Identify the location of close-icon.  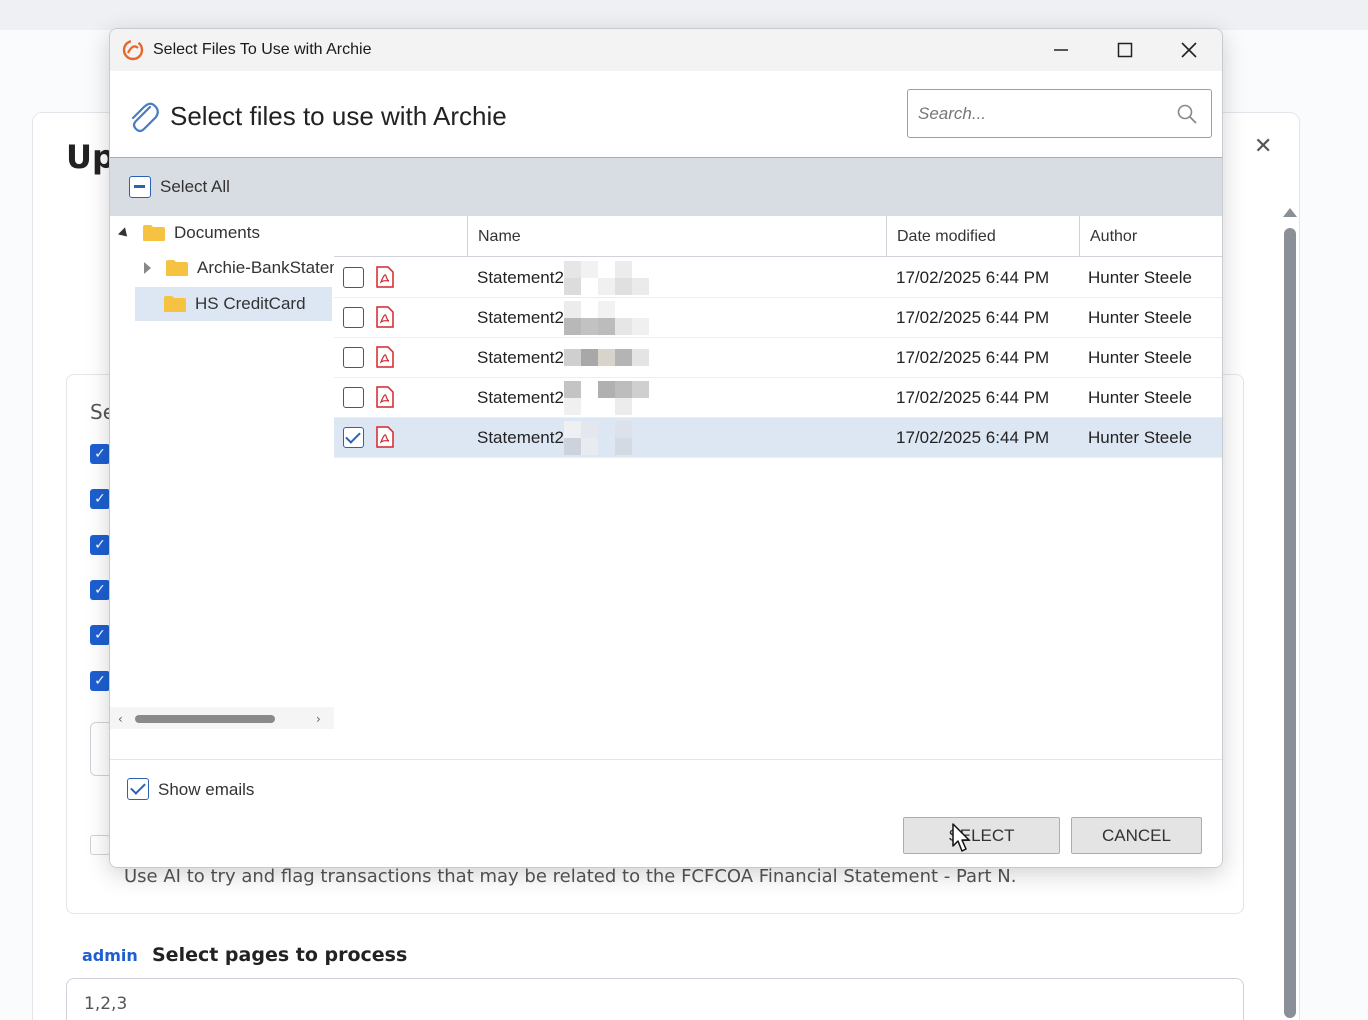
(1189, 50).